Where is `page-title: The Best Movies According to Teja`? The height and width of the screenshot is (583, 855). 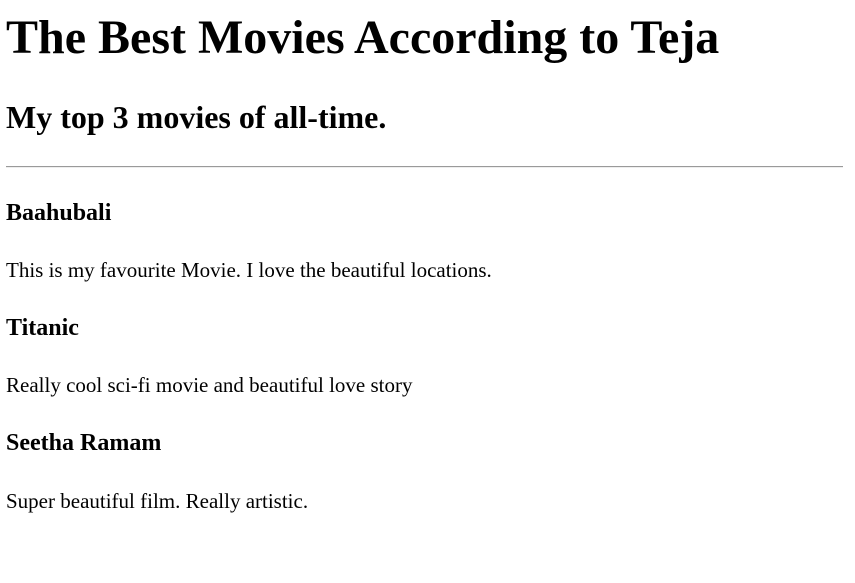 page-title: The Best Movies According to Teja is located at coordinates (363, 37).